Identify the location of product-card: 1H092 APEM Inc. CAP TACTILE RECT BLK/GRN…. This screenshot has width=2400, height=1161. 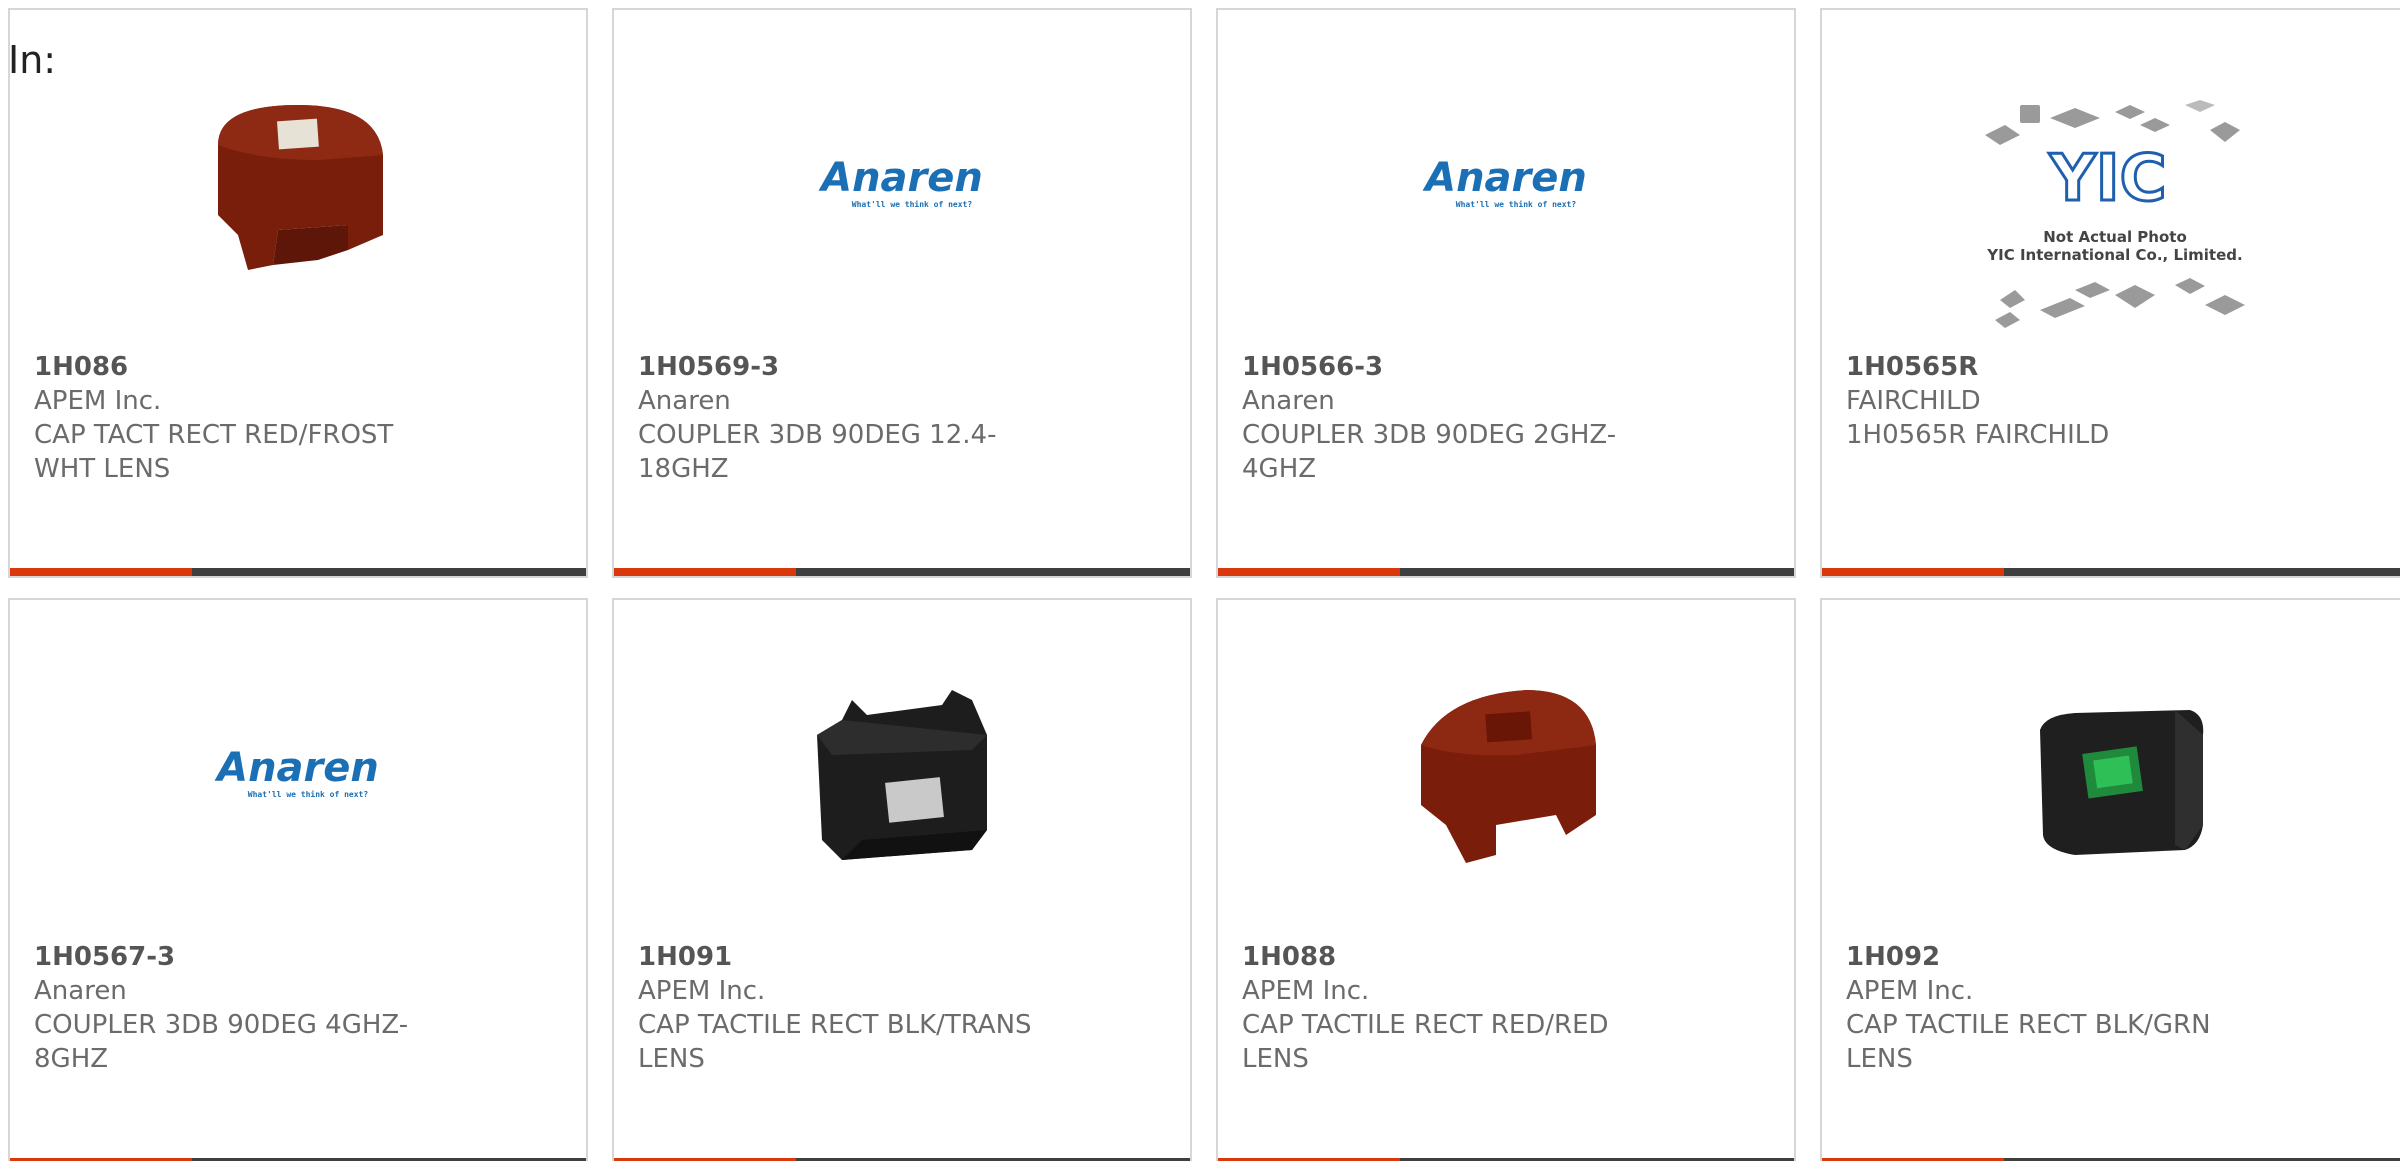
(2110, 879).